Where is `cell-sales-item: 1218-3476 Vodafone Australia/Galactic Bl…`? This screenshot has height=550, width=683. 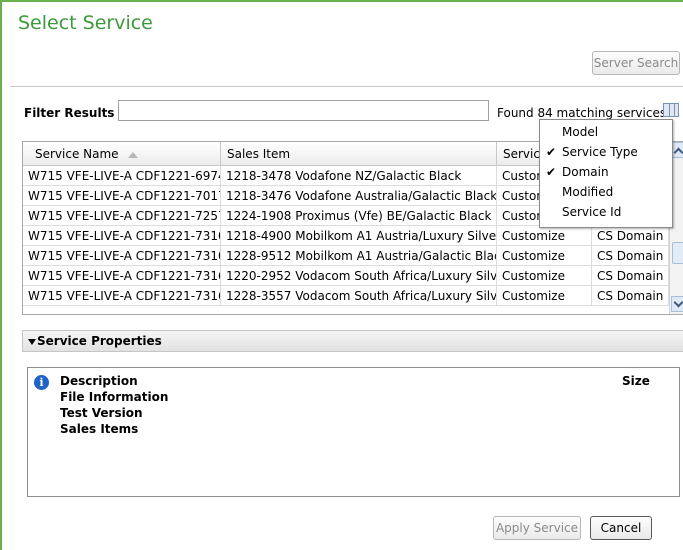 cell-sales-item: 1218-3476 Vodafone Australia/Galactic Bl… is located at coordinates (359, 196).